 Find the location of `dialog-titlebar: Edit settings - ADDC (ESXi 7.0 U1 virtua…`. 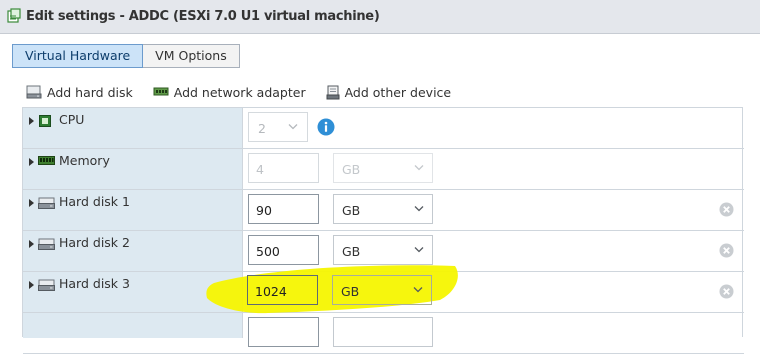

dialog-titlebar: Edit settings - ADDC (ESXi 7.0 U1 virtua… is located at coordinates (380, 17).